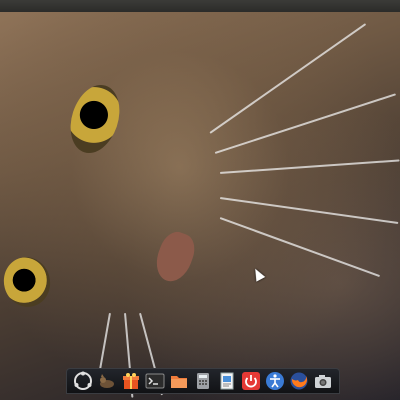  Describe the element at coordinates (175, 257) in the screenshot. I see `cat-nose` at that location.